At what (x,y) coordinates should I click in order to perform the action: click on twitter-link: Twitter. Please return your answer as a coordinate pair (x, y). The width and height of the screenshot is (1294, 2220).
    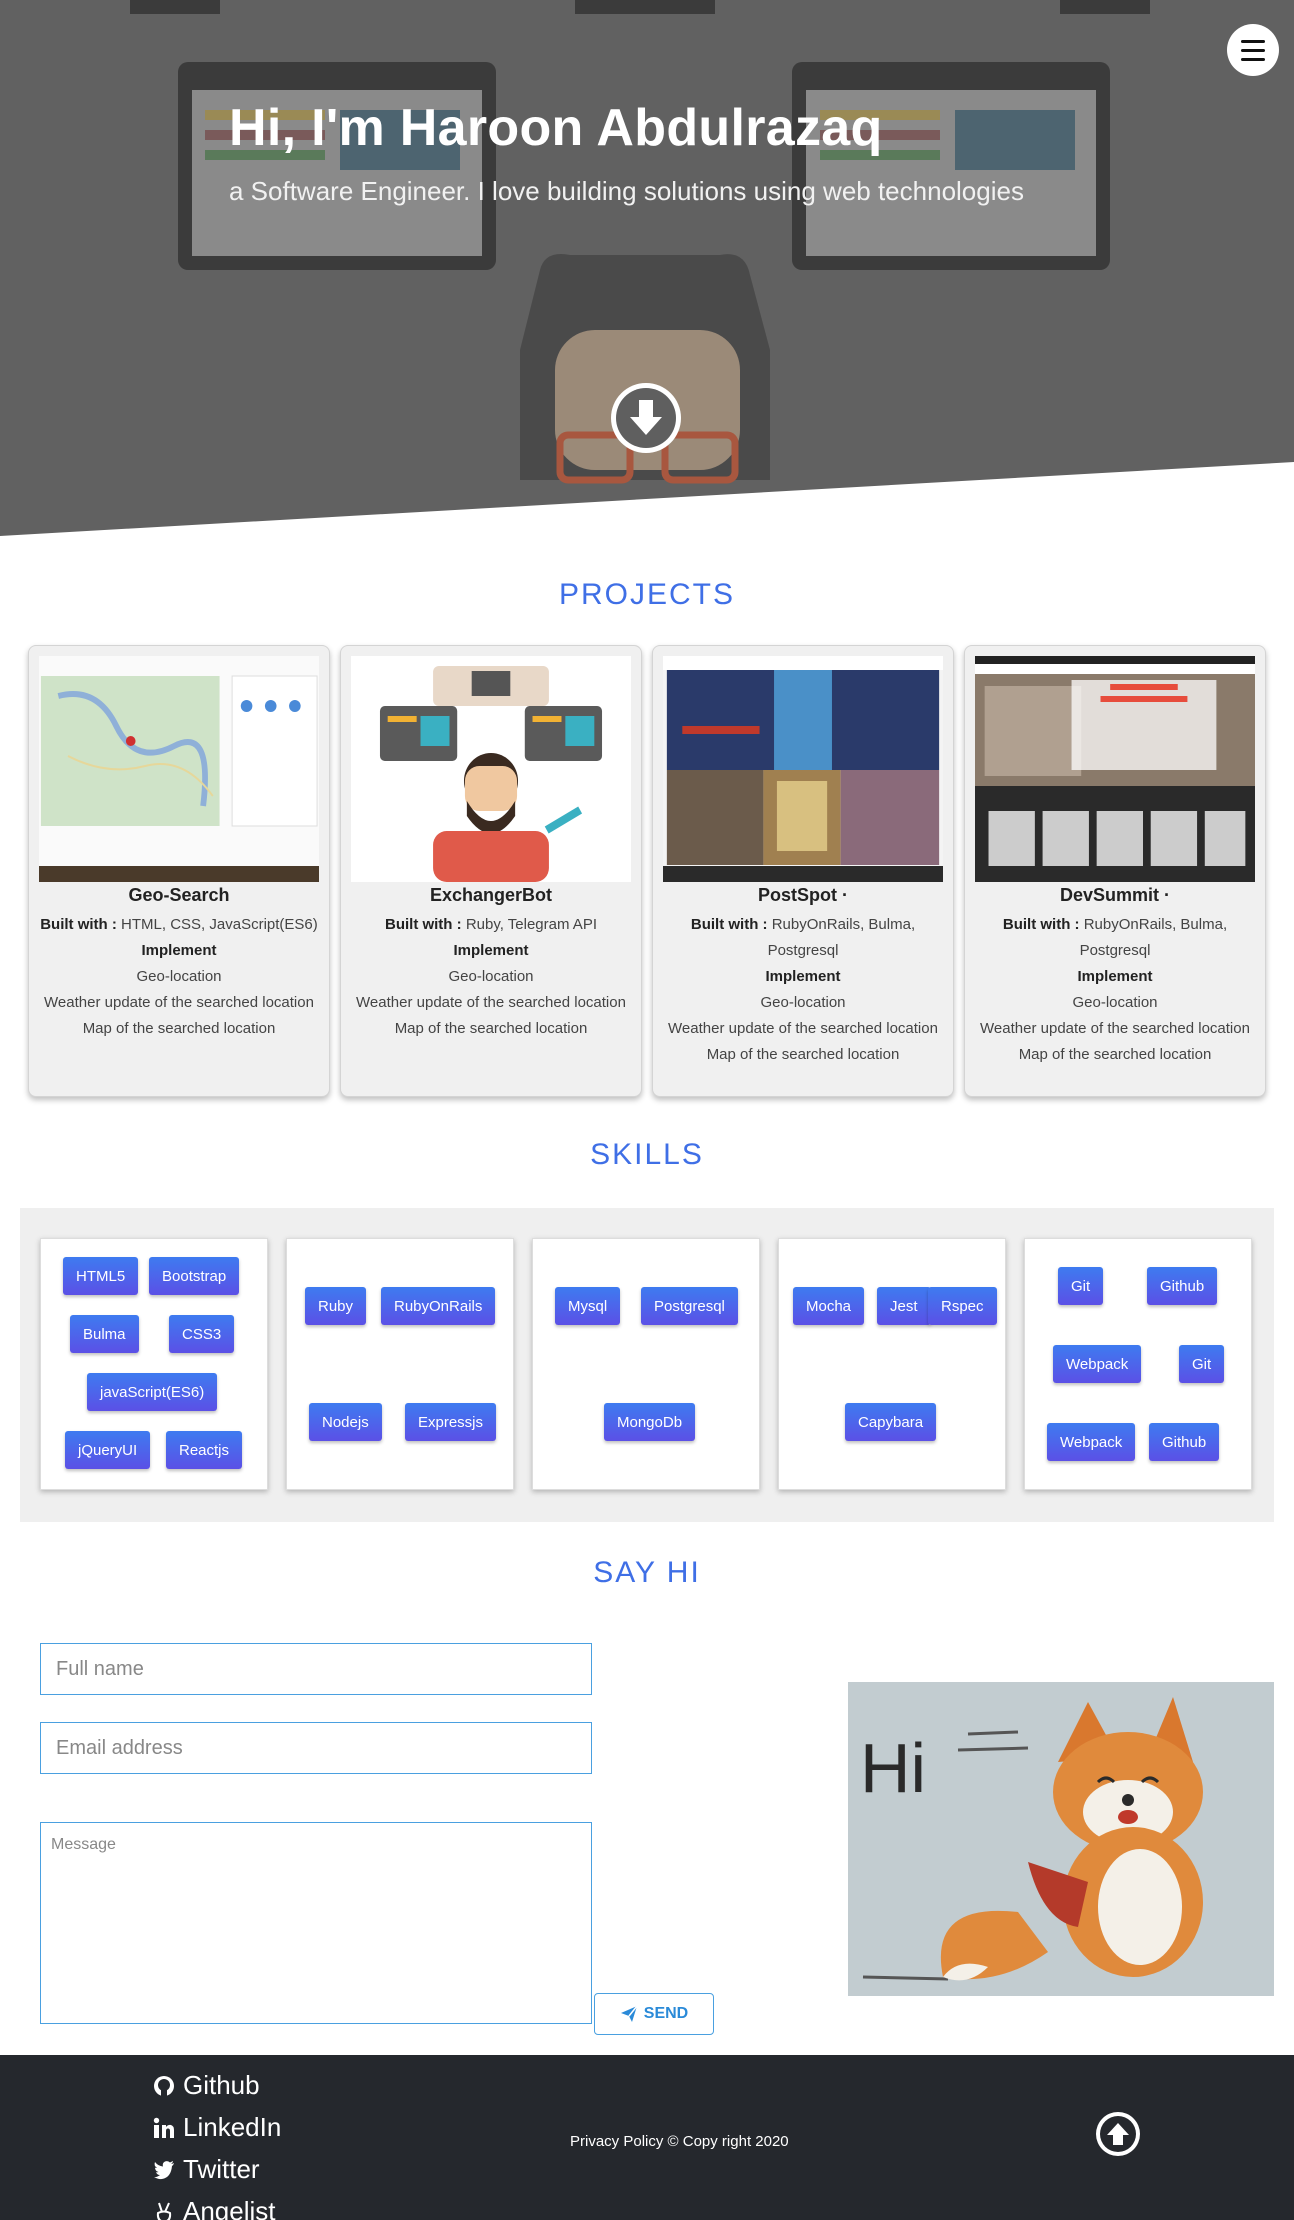
    Looking at the image, I should click on (206, 2169).